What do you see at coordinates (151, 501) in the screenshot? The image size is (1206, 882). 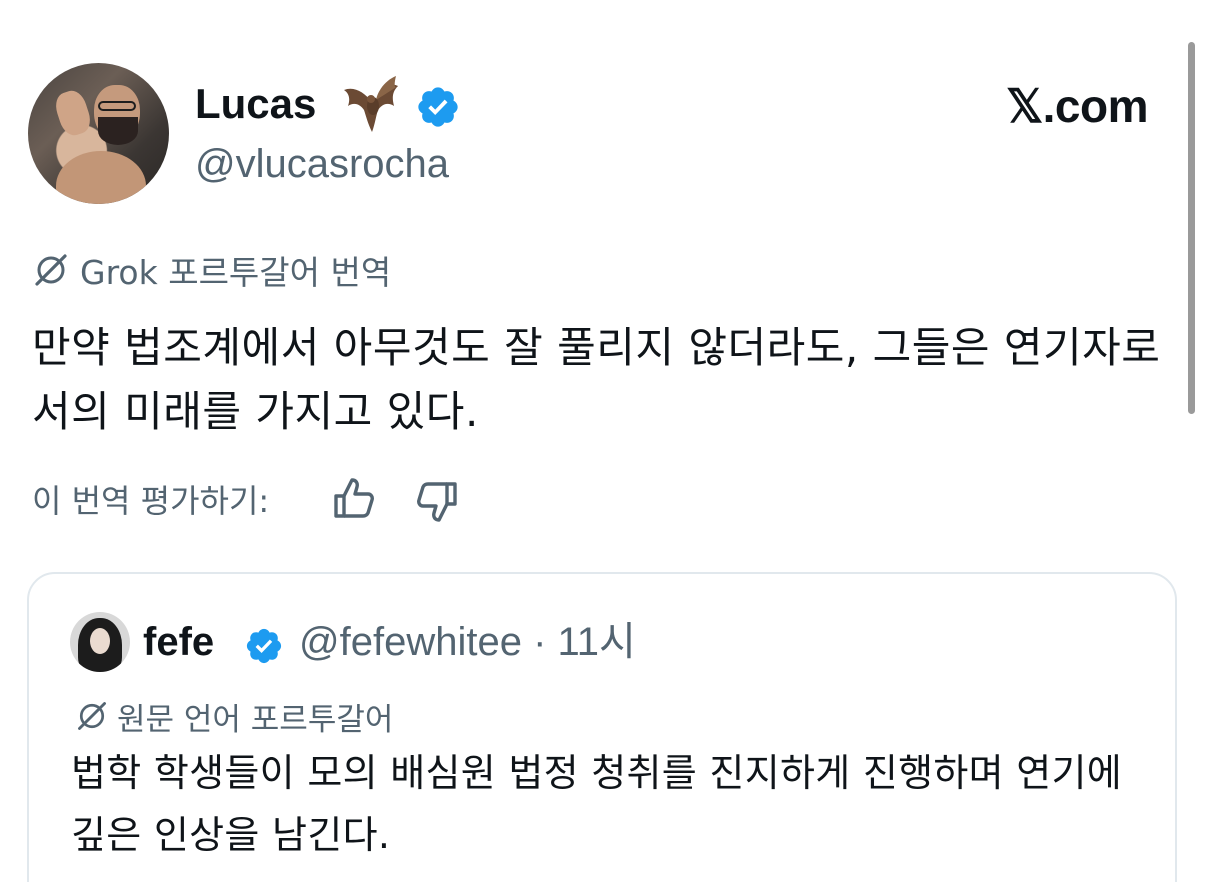 I see `rate-translation-label: 이 번역 평가하기:` at bounding box center [151, 501].